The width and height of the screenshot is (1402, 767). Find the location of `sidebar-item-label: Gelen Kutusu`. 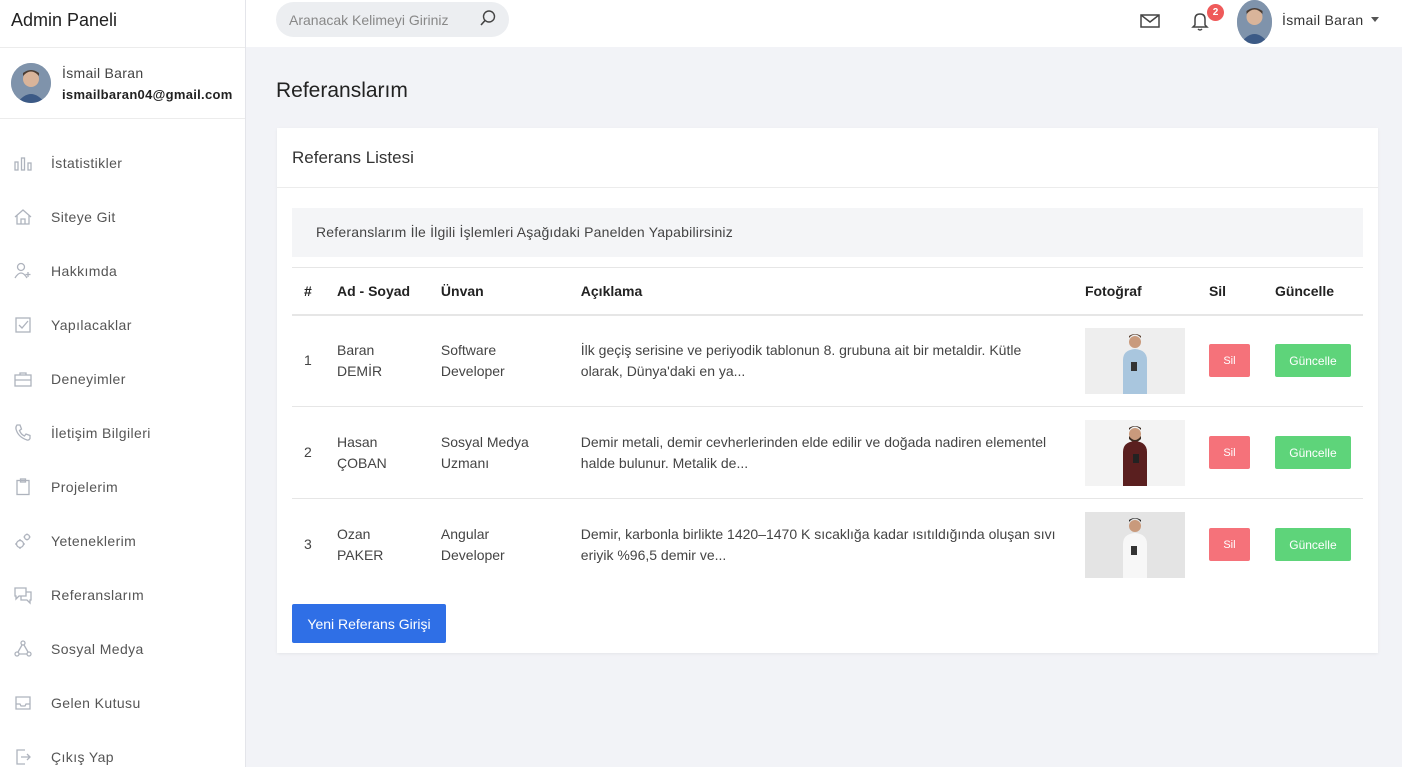

sidebar-item-label: Gelen Kutusu is located at coordinates (96, 703).